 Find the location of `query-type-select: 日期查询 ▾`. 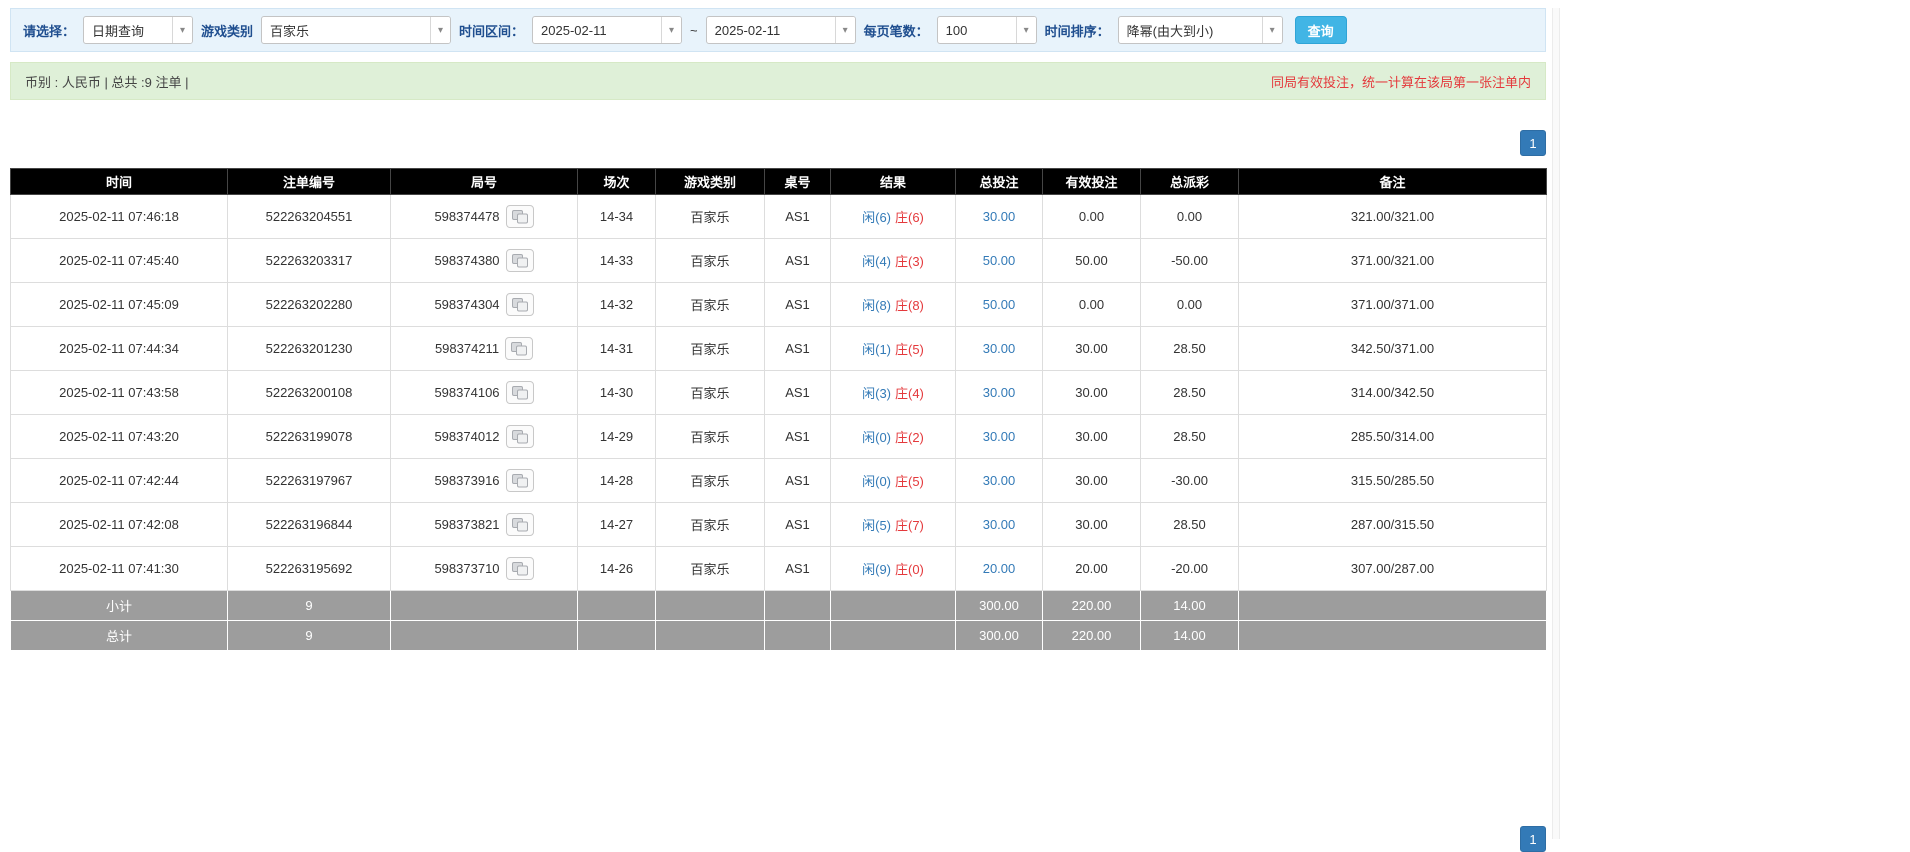

query-type-select: 日期查询 ▾ is located at coordinates (138, 30).